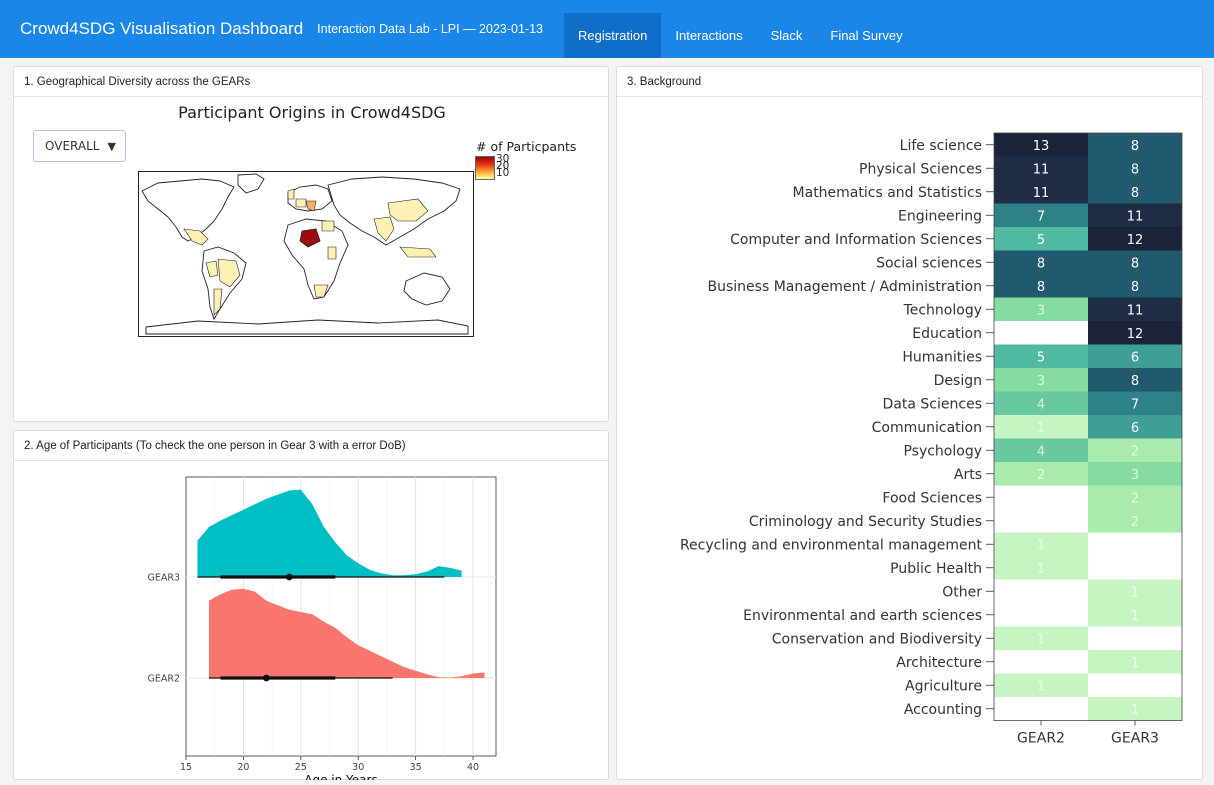  What do you see at coordinates (301, 767) in the screenshot?
I see `age-x-tick-label: 25` at bounding box center [301, 767].